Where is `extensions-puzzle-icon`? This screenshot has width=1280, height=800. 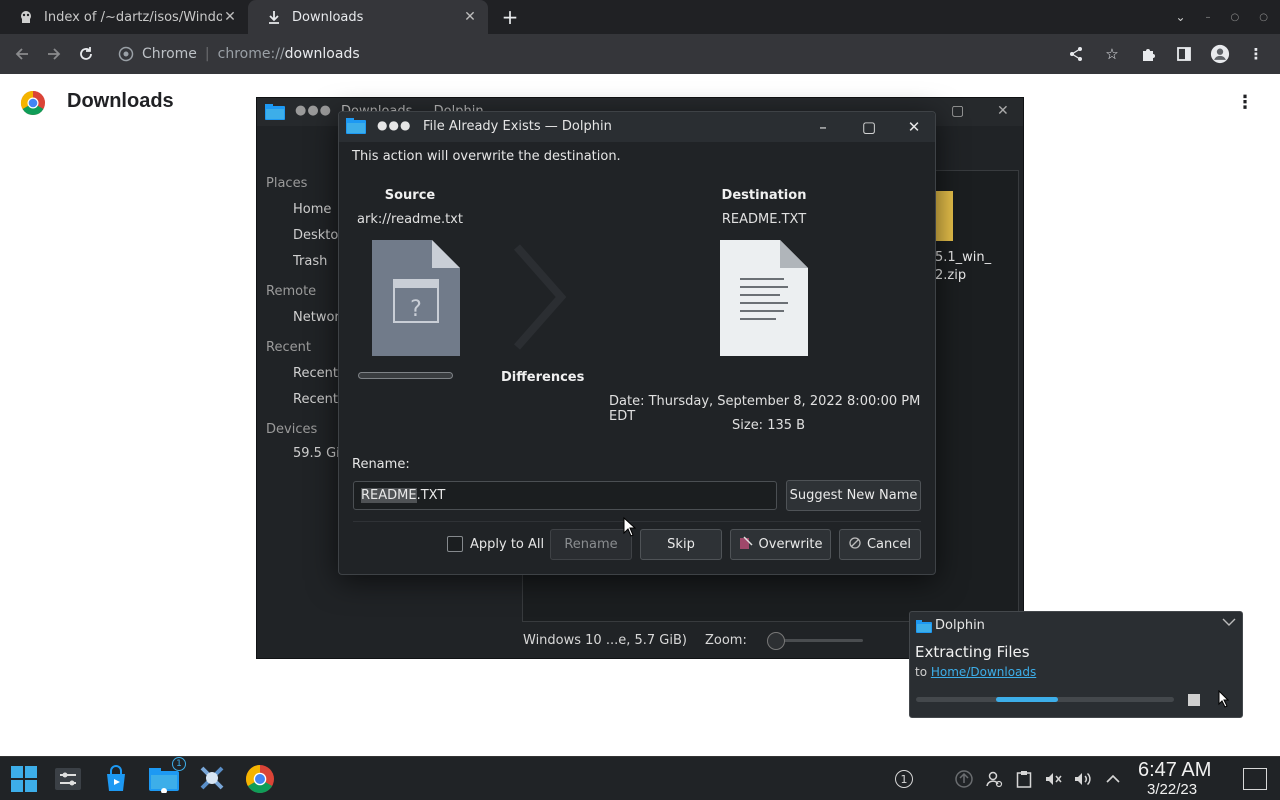 extensions-puzzle-icon is located at coordinates (1148, 54).